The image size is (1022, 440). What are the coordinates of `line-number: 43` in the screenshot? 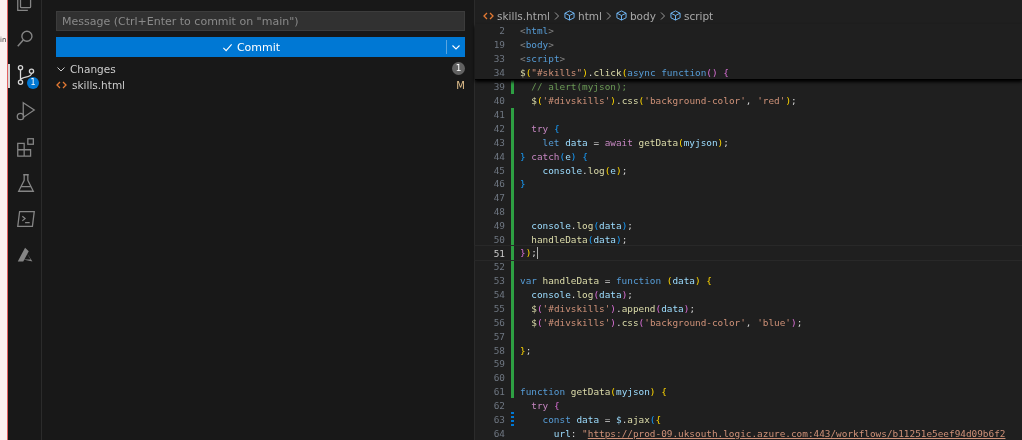 It's located at (498, 142).